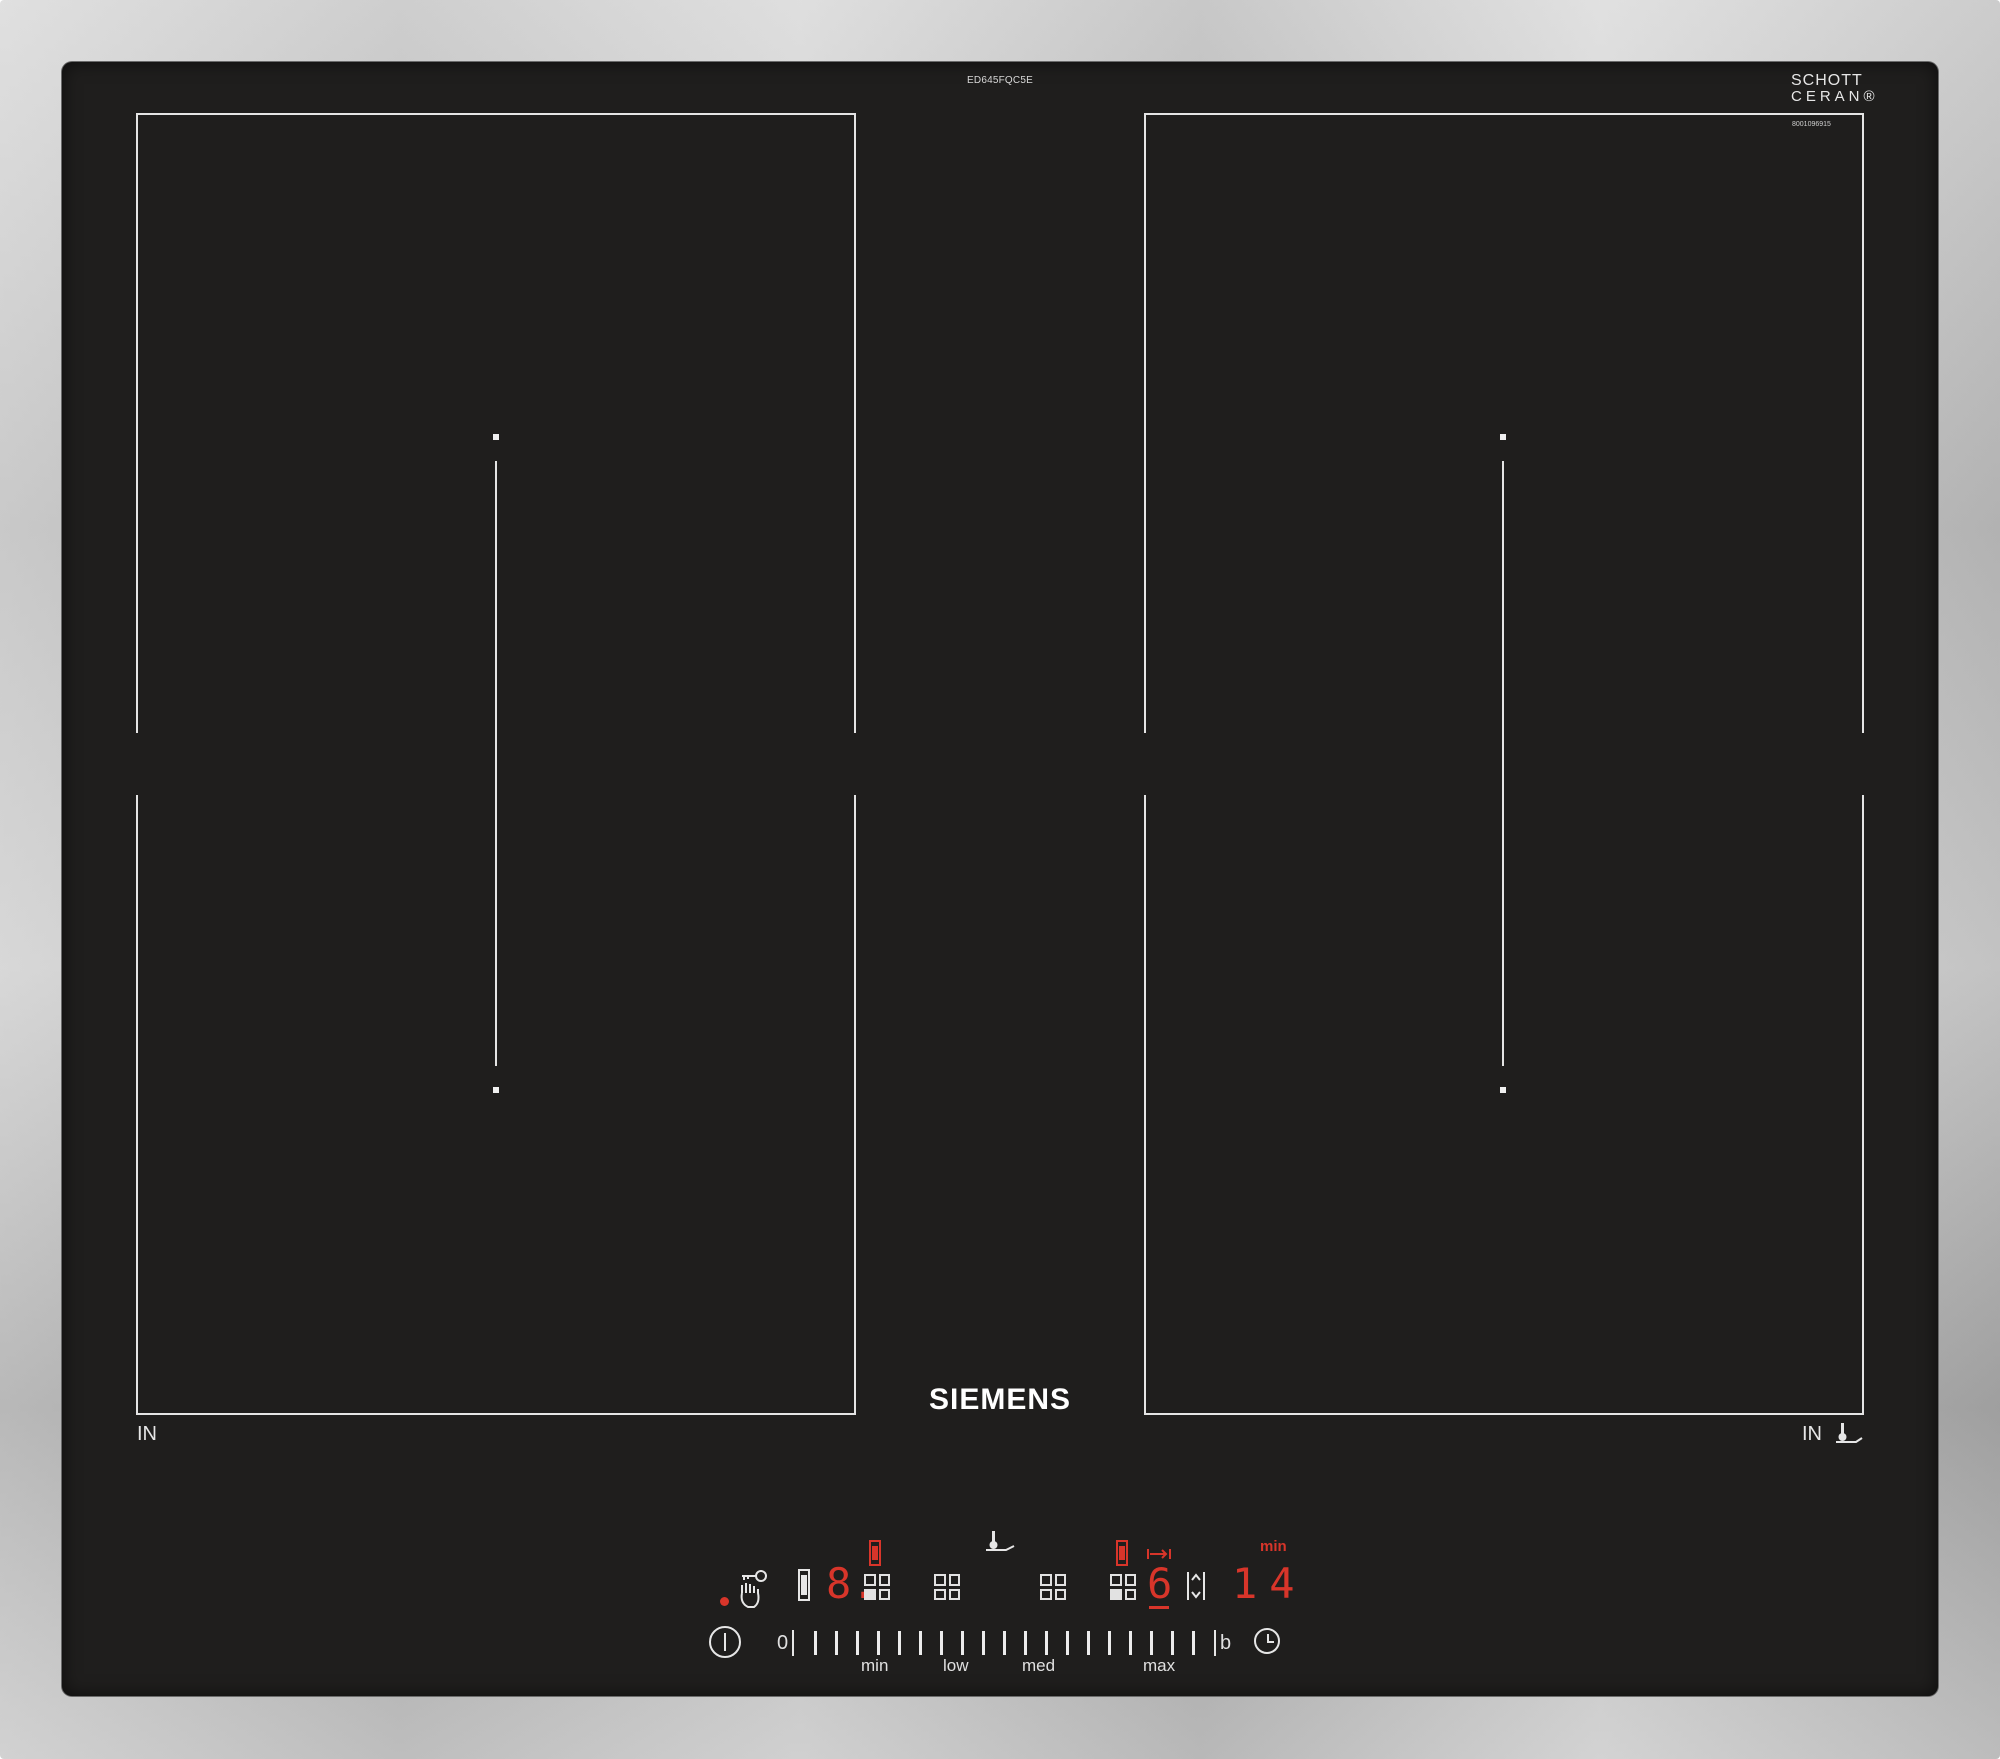 The width and height of the screenshot is (2000, 1759). I want to click on power-icon, so click(725, 1642).